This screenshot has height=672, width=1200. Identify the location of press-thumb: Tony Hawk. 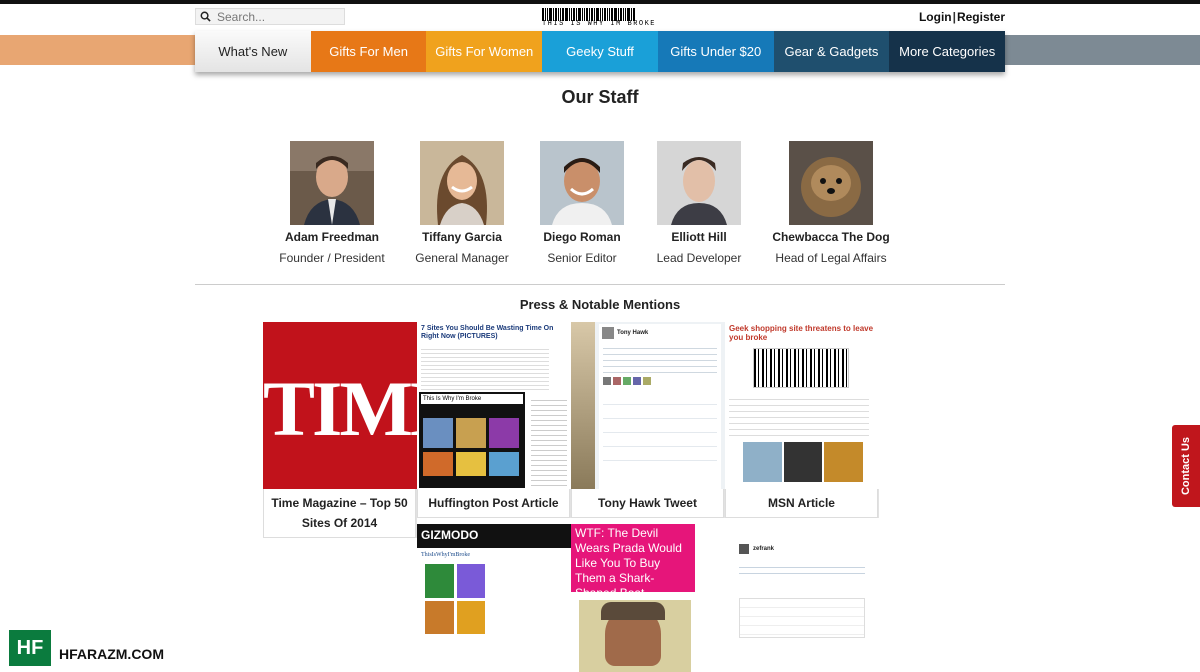
(648, 405).